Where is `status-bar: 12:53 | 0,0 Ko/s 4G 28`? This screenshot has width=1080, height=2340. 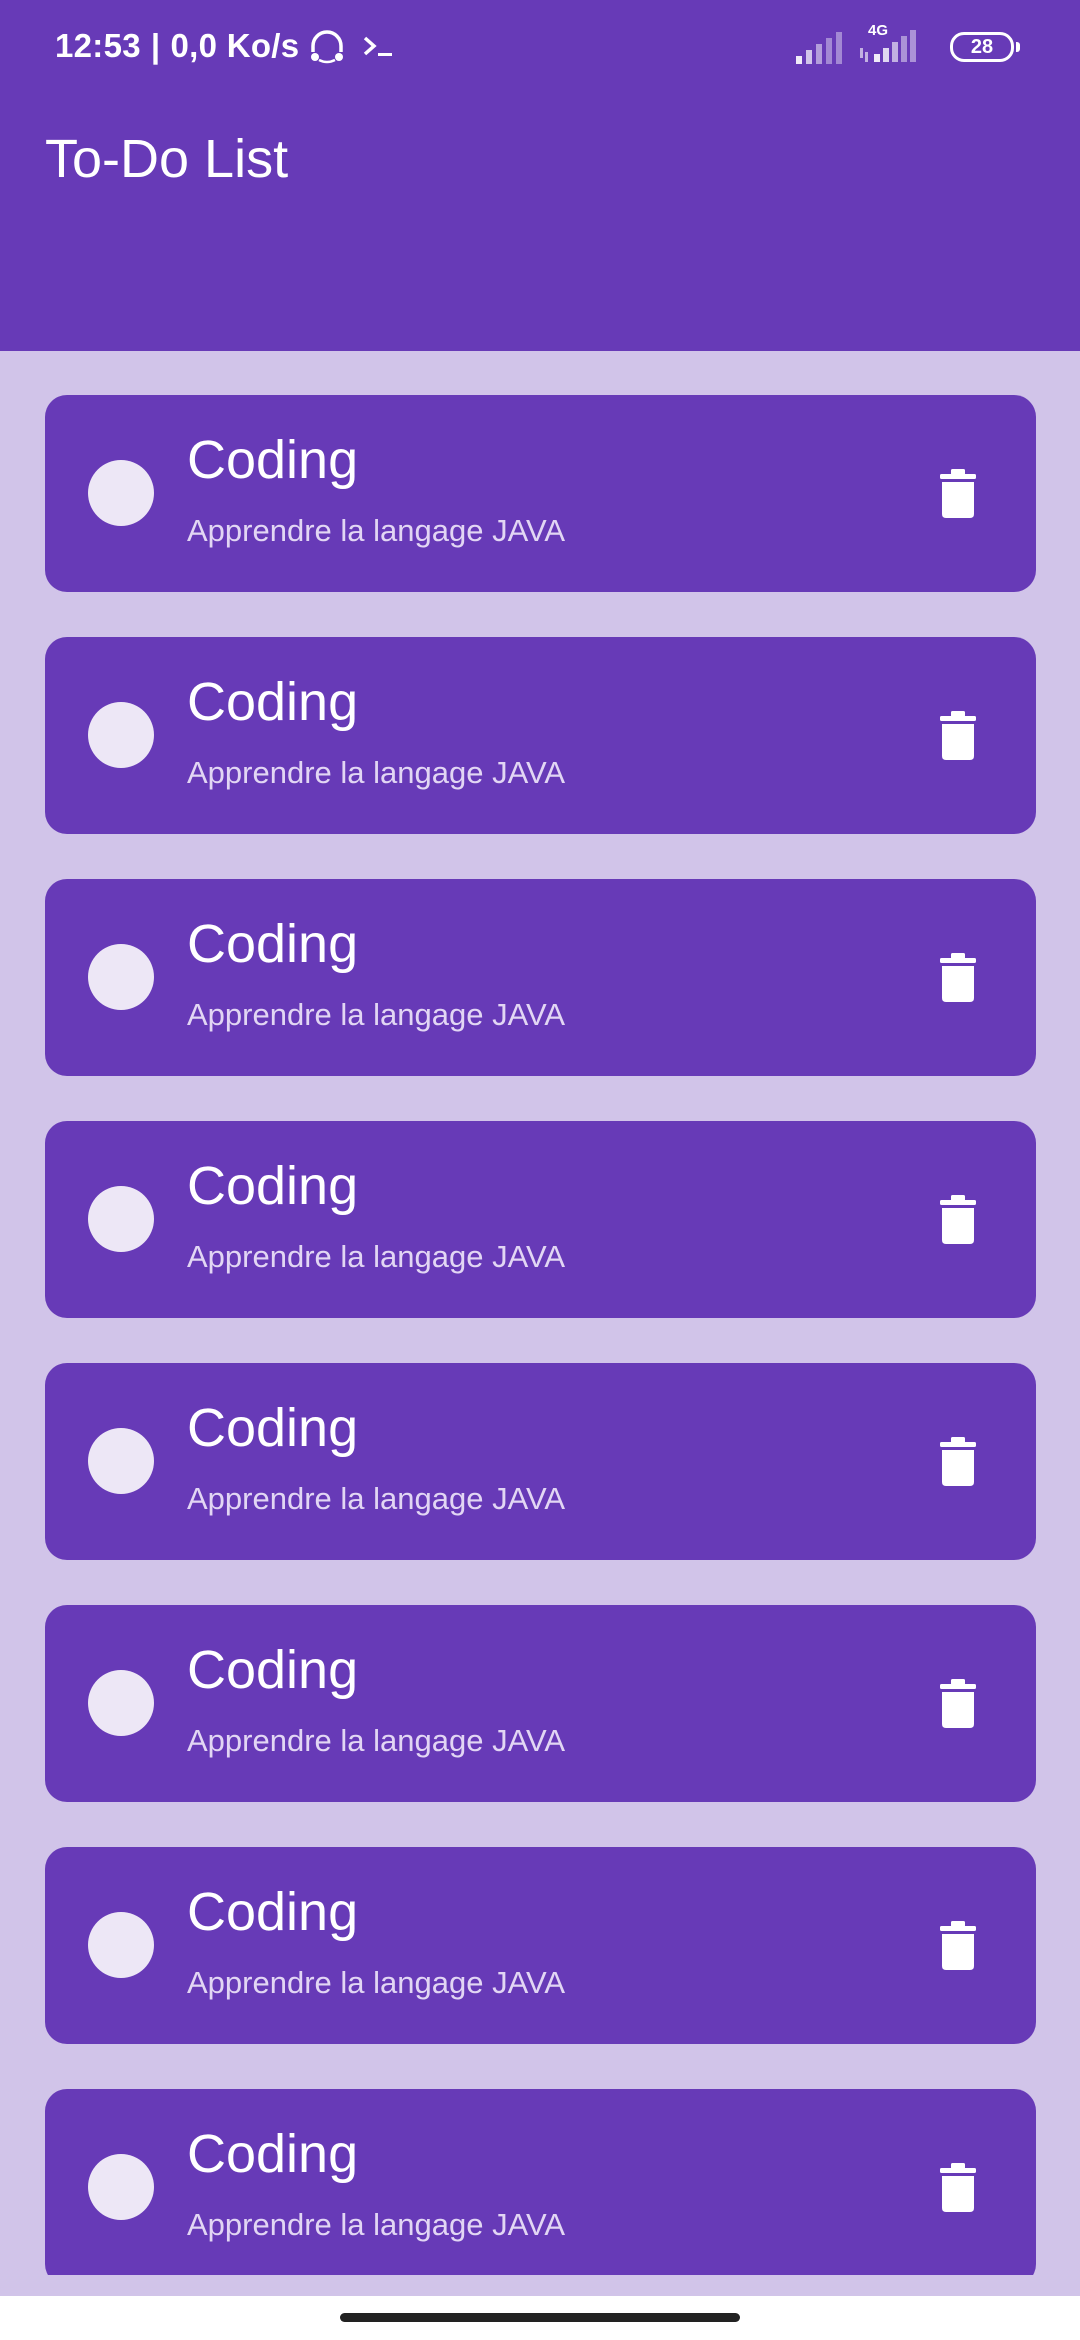 status-bar: 12:53 | 0,0 Ko/s 4G 28 is located at coordinates (540, 48).